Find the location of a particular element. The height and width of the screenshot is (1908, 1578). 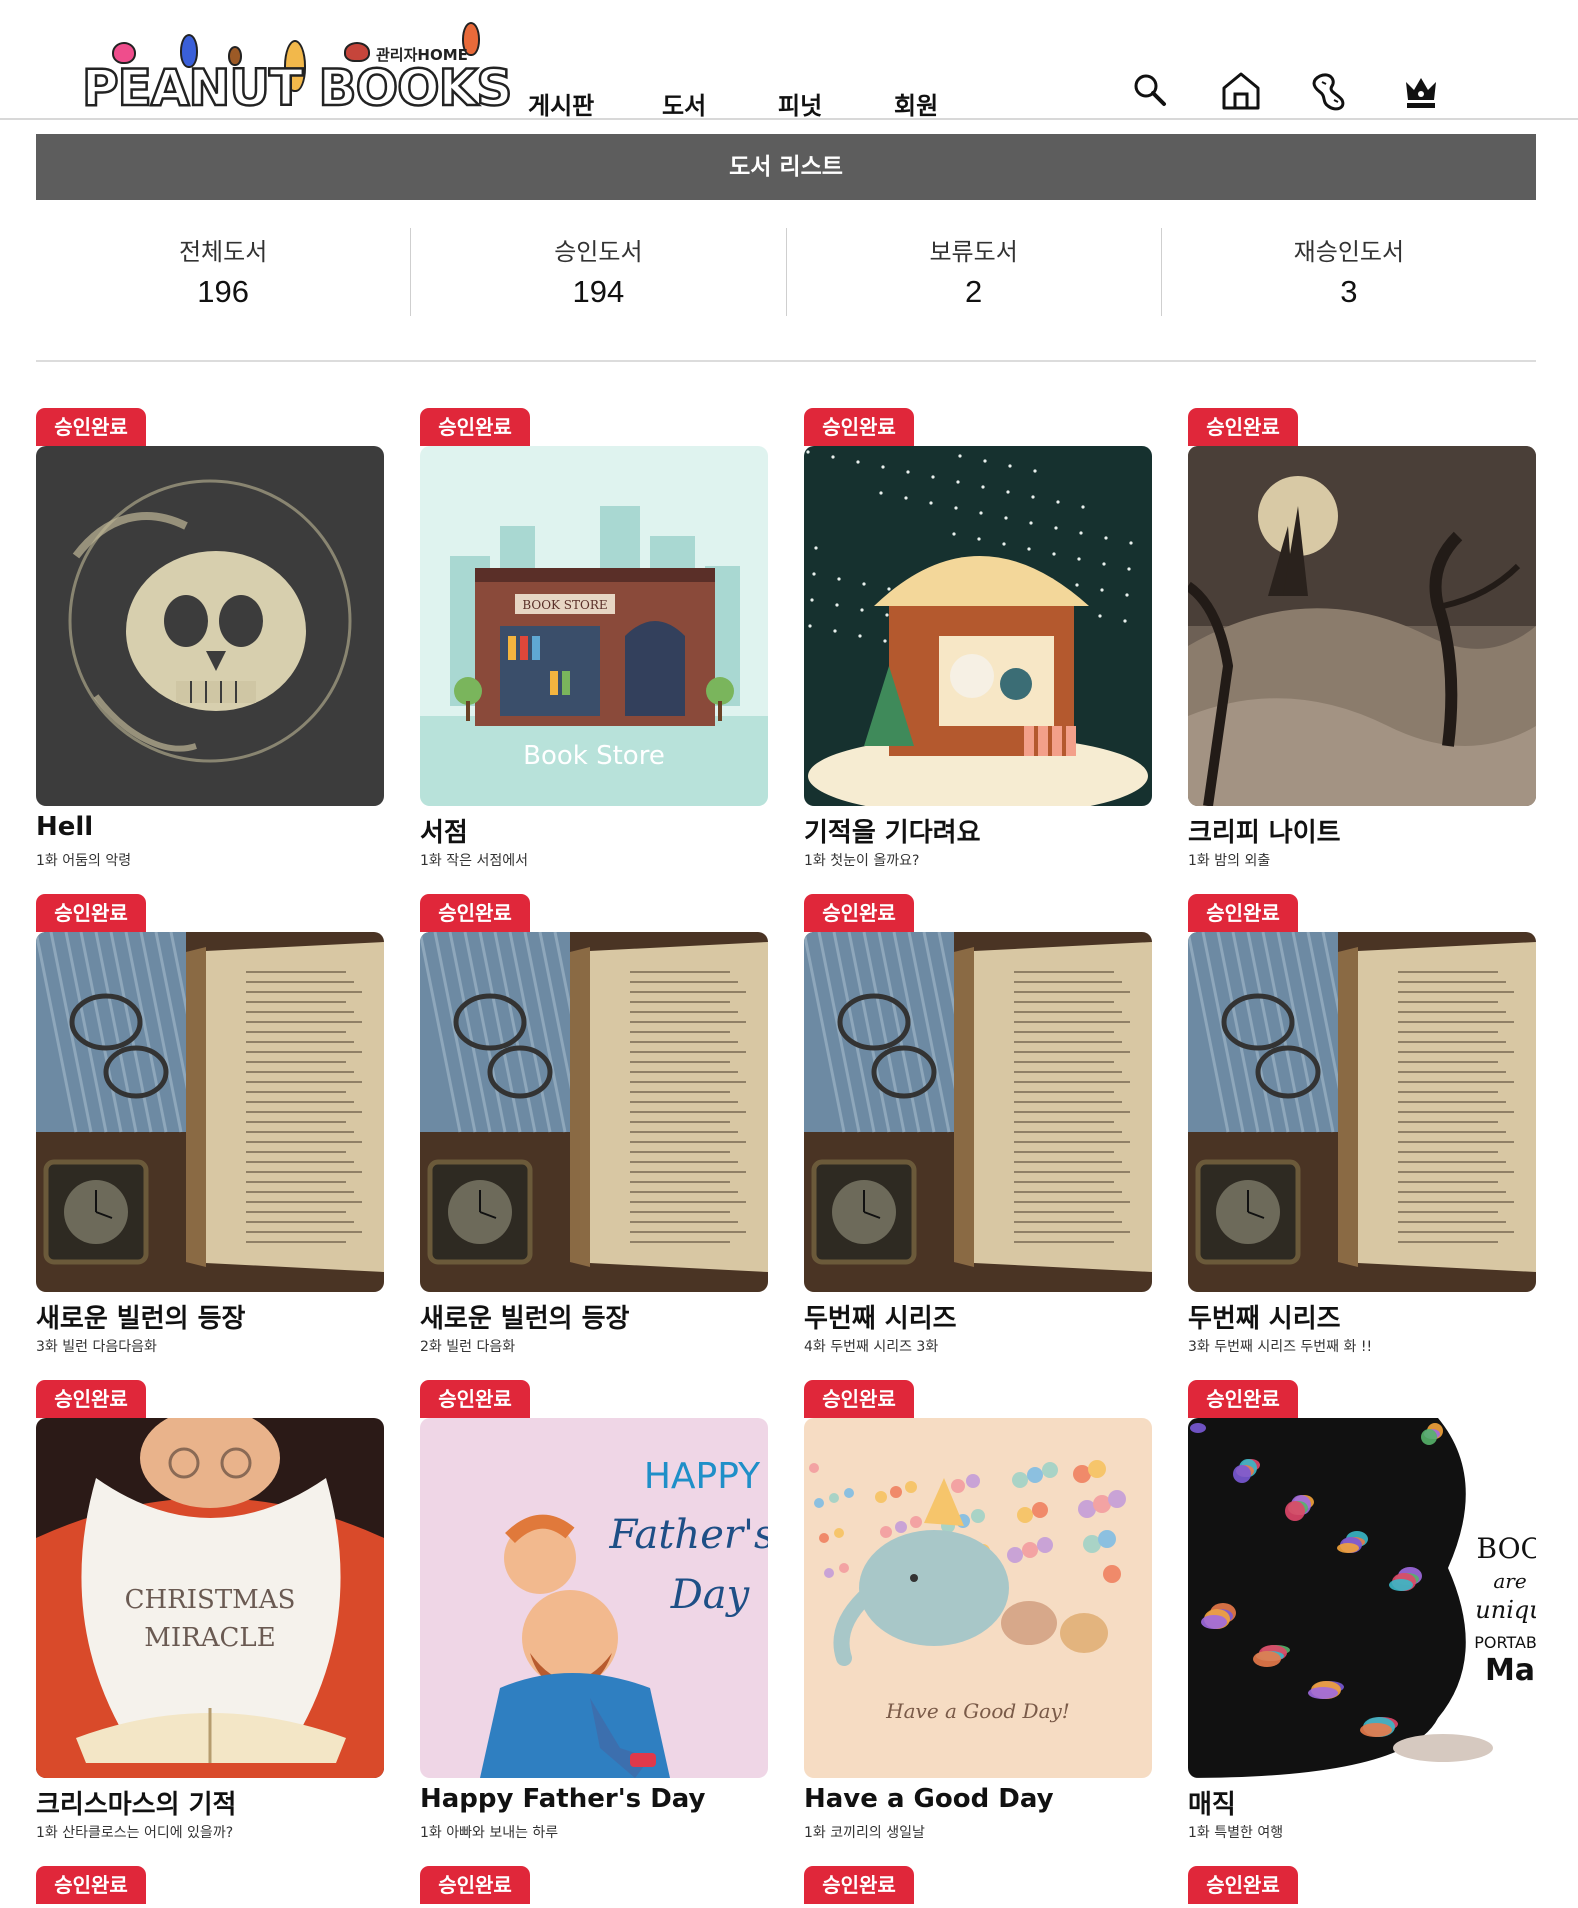

stat-value: 3 is located at coordinates (1349, 291).